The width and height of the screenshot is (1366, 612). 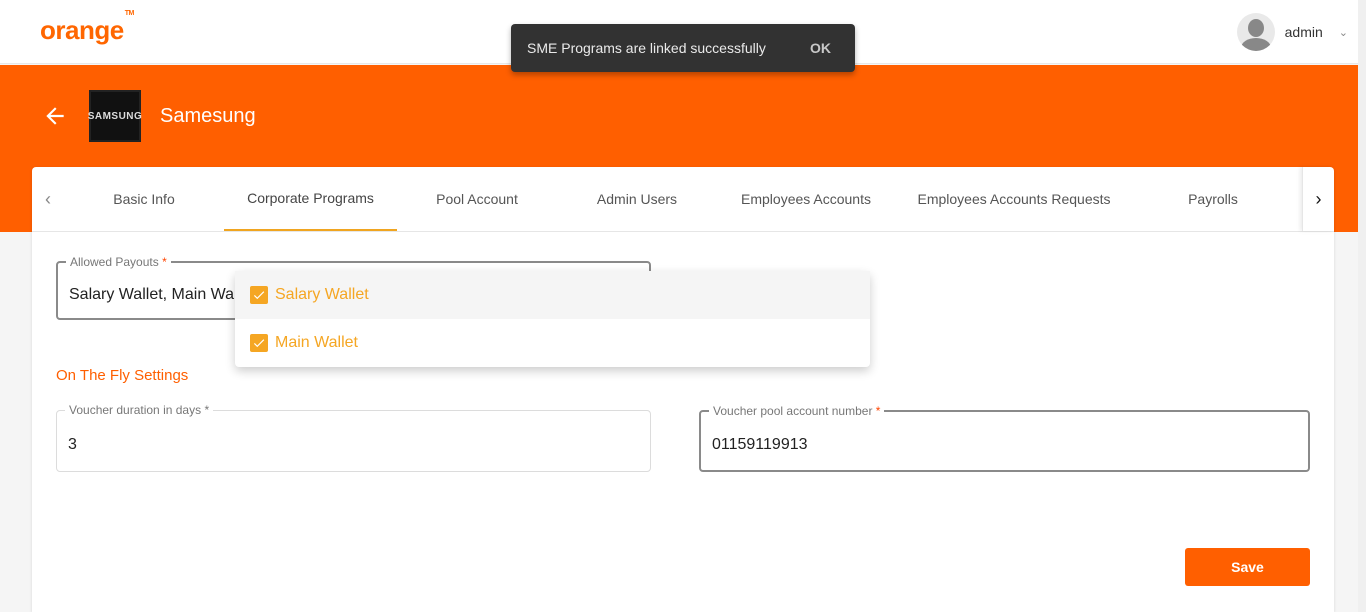 I want to click on avatar, so click(x=1255, y=32).